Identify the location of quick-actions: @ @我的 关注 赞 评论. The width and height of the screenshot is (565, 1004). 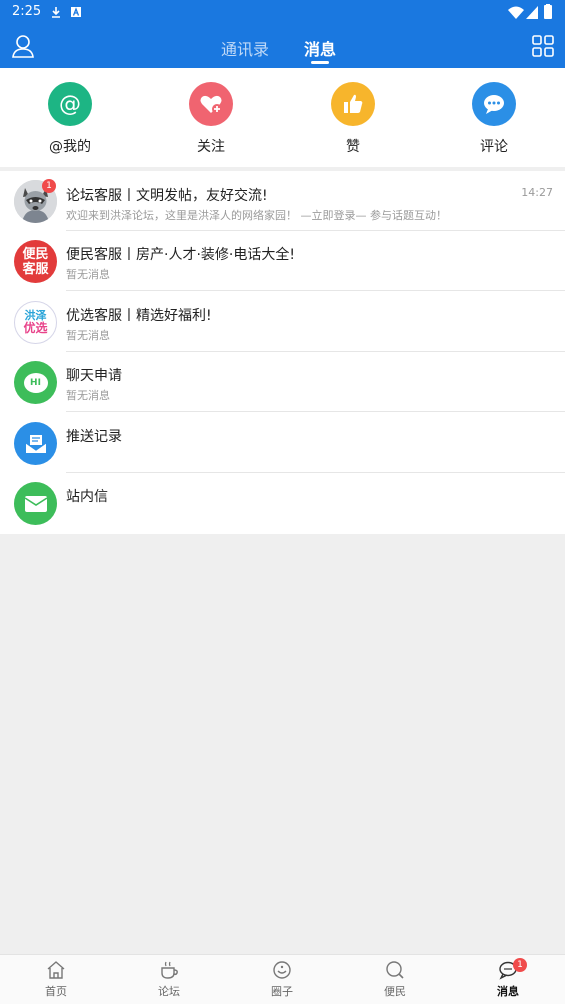
(282, 117).